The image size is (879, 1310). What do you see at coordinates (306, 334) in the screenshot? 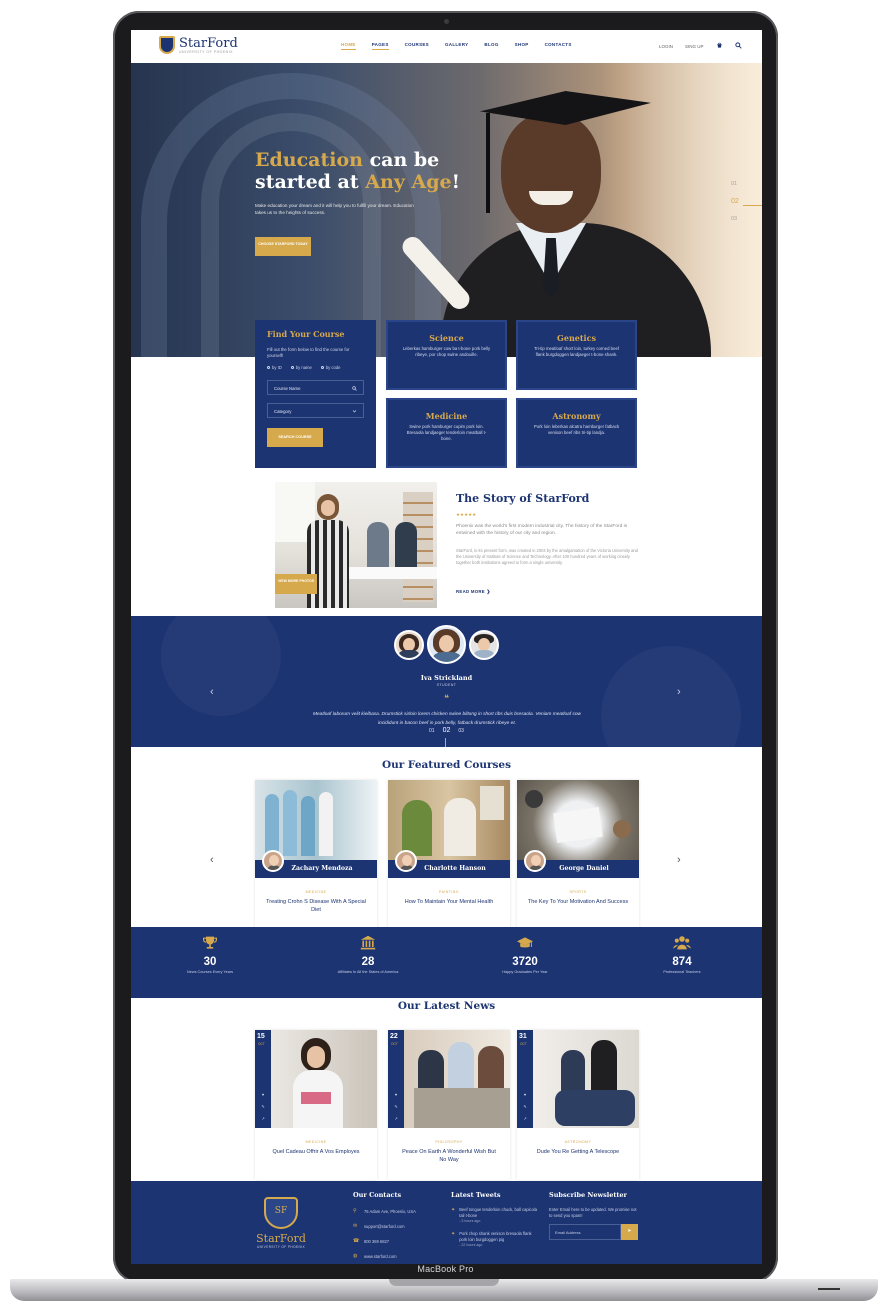
I see `find-course-title: Find Your Course` at bounding box center [306, 334].